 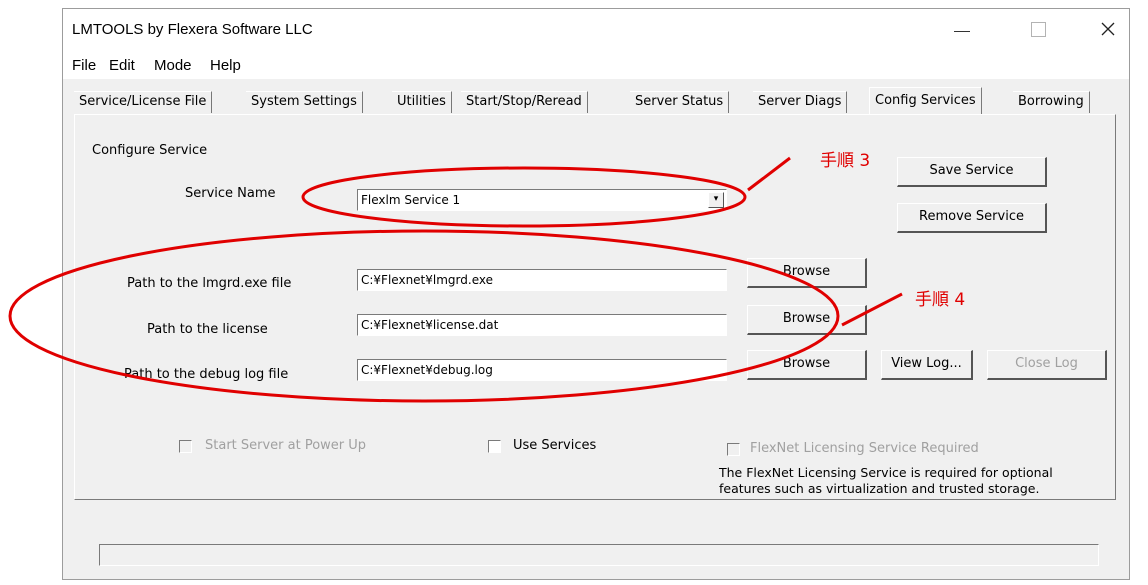 What do you see at coordinates (845, 161) in the screenshot?
I see `step3-annotation: 手順 3` at bounding box center [845, 161].